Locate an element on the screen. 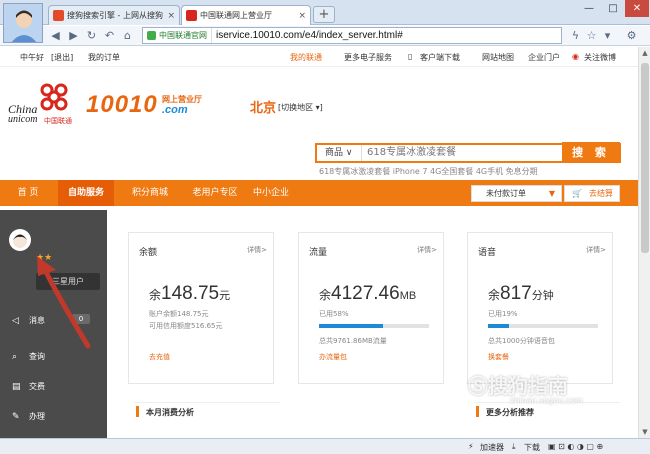 The height and width of the screenshot is (454, 650). tab-unicom: 中国联通网上营业厅 × is located at coordinates (246, 15).